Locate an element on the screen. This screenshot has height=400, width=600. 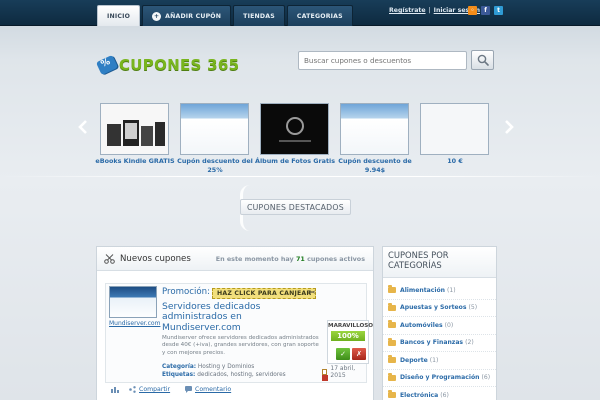
carousel-next-button is located at coordinates (509, 127).